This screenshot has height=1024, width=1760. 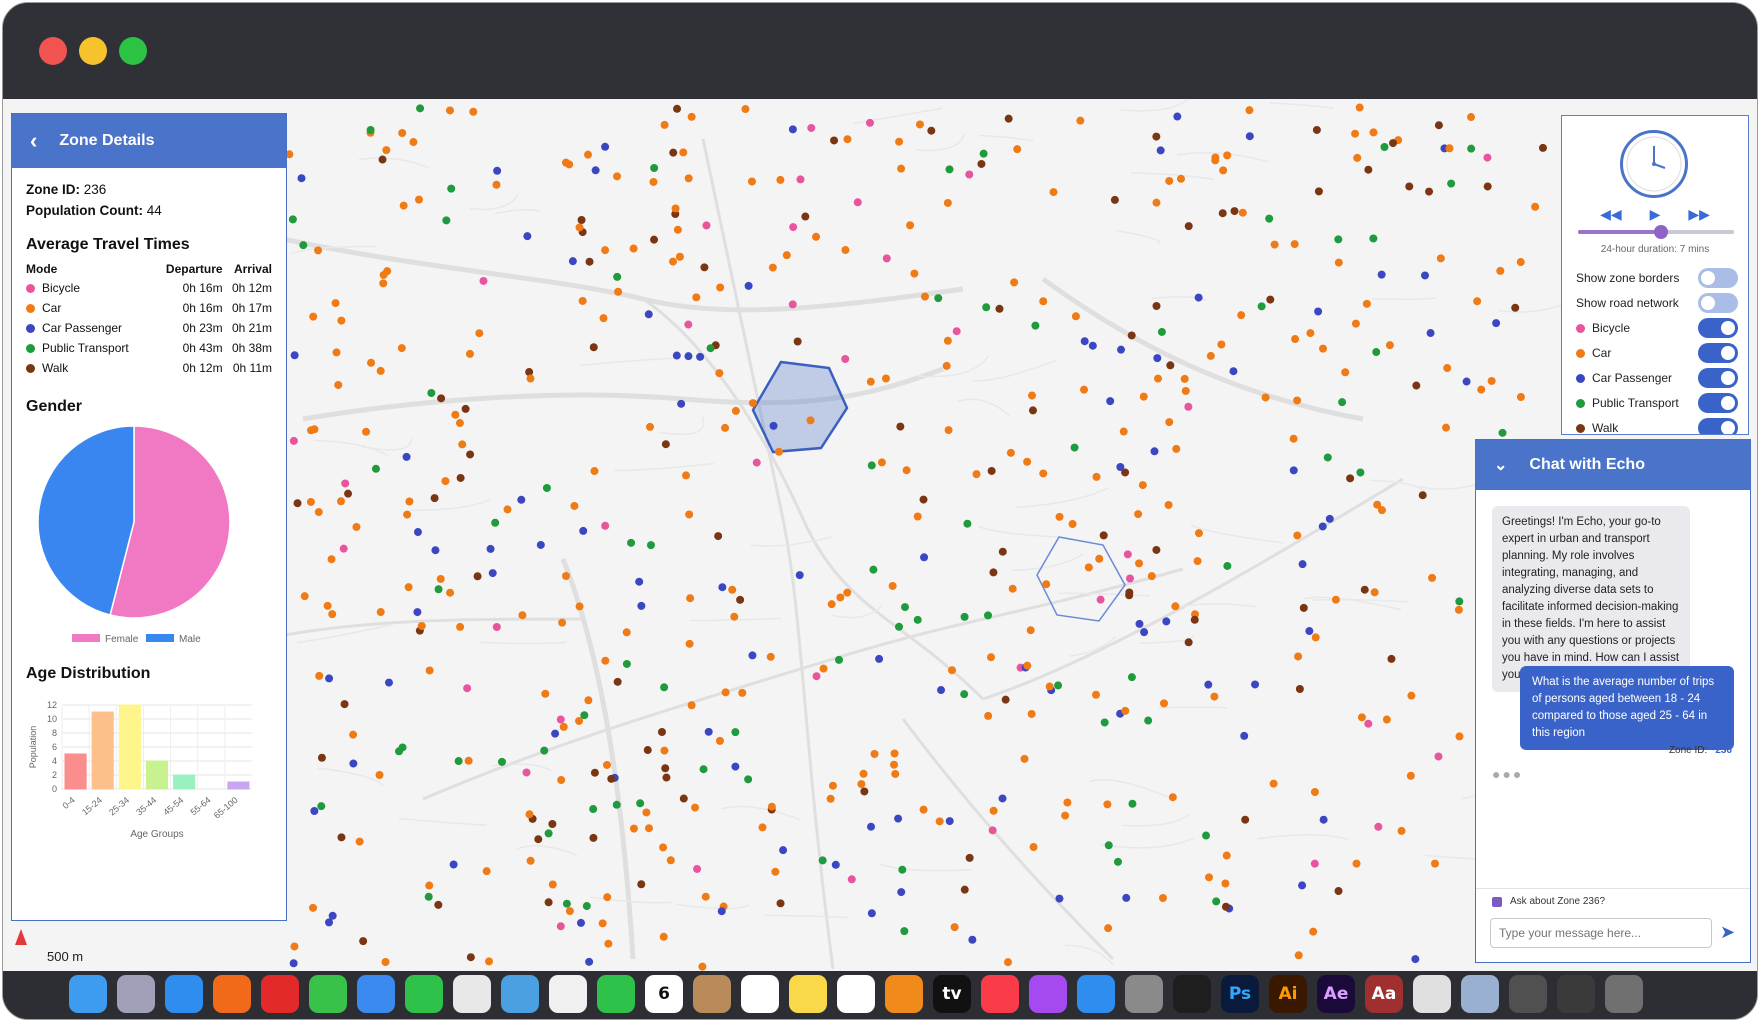 I want to click on toggle-row-car: Car, so click(x=1657, y=353).